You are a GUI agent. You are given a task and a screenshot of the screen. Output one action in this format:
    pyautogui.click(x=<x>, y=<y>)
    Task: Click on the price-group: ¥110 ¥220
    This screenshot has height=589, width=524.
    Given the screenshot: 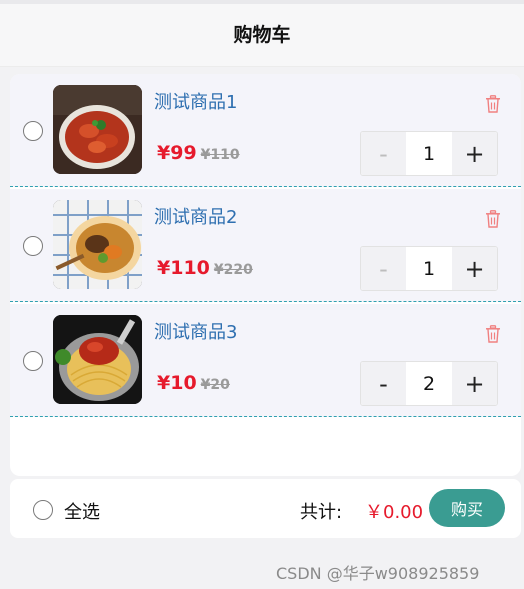 What is the action you would take?
    pyautogui.click(x=205, y=268)
    